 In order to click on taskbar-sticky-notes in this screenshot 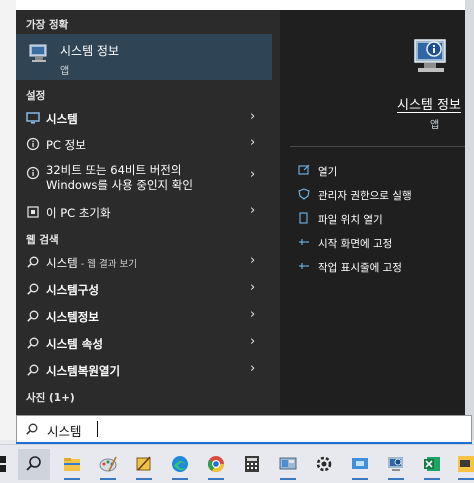, I will do `click(462, 464)`.